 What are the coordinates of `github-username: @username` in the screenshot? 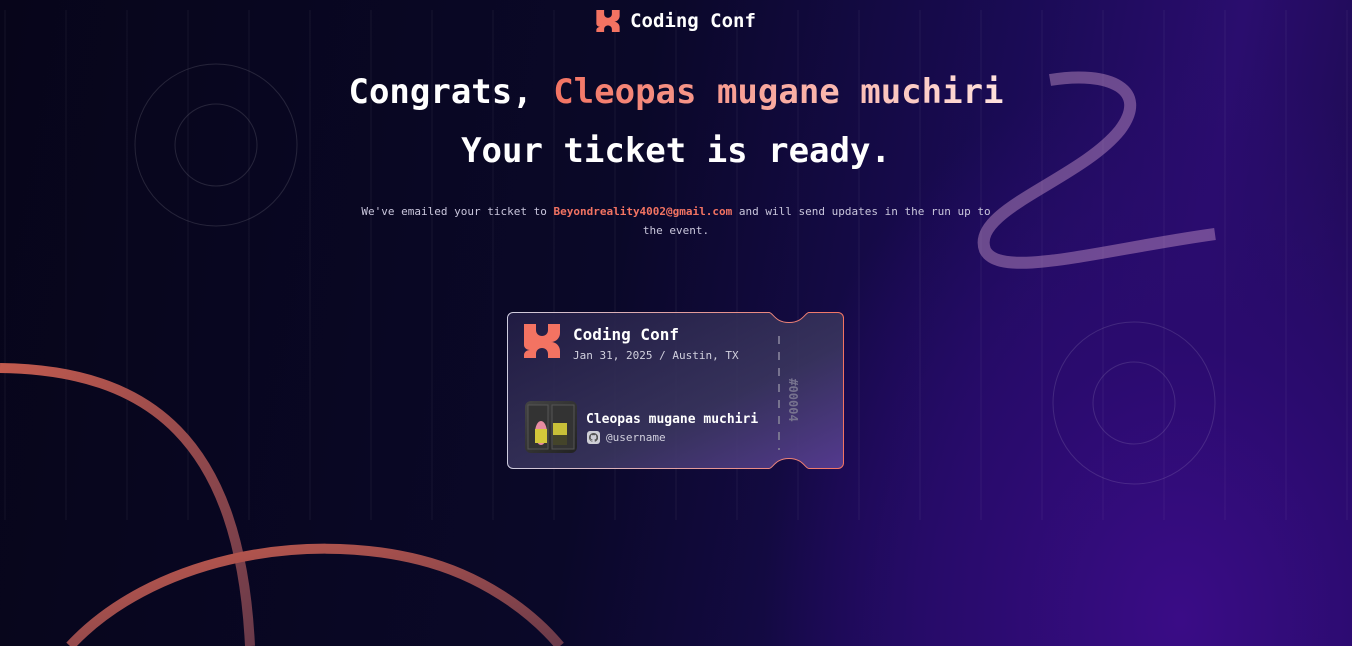 It's located at (636, 437).